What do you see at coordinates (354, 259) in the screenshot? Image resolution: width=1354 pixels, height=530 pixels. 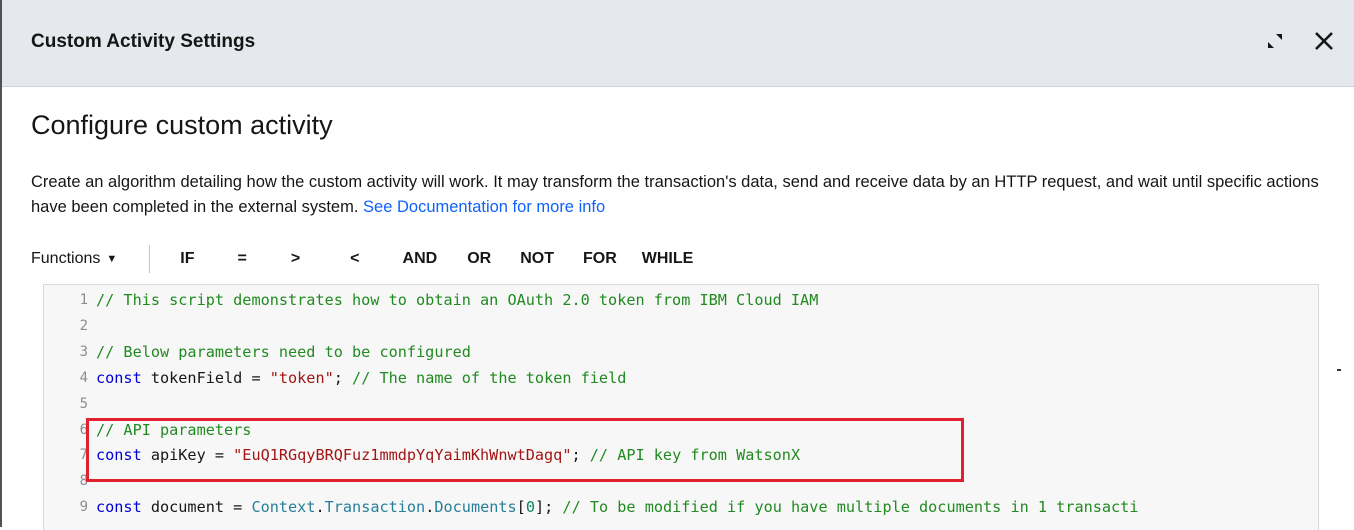 I see `toolbar-button-less: <` at bounding box center [354, 259].